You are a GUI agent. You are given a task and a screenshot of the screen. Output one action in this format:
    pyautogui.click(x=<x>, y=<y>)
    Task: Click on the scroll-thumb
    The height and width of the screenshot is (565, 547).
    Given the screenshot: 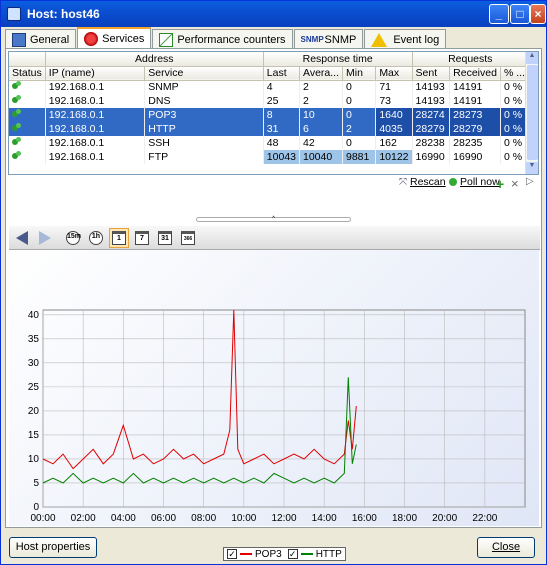 What is the action you would take?
    pyautogui.click(x=532, y=112)
    